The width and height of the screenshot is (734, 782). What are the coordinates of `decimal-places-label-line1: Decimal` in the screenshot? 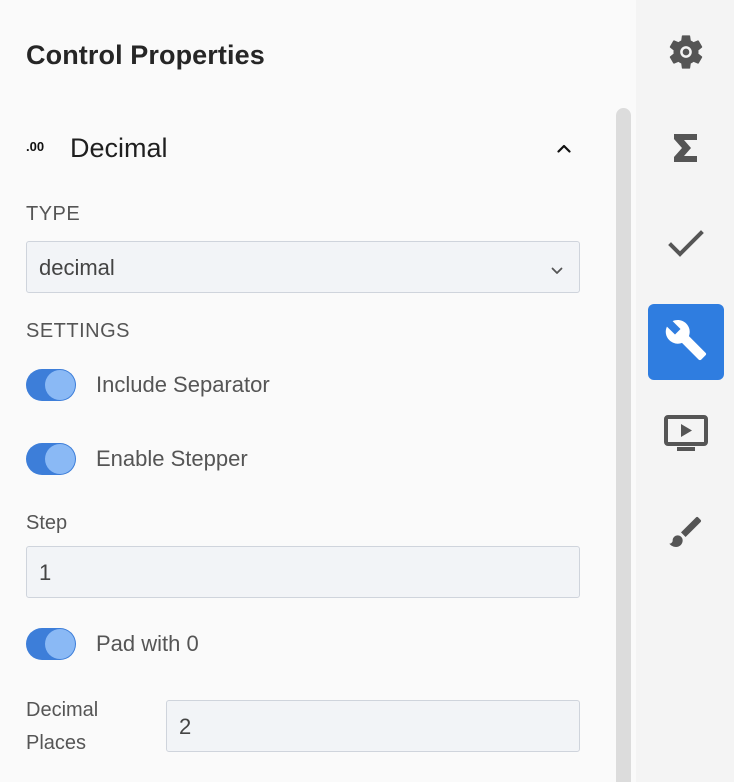 It's located at (62, 710).